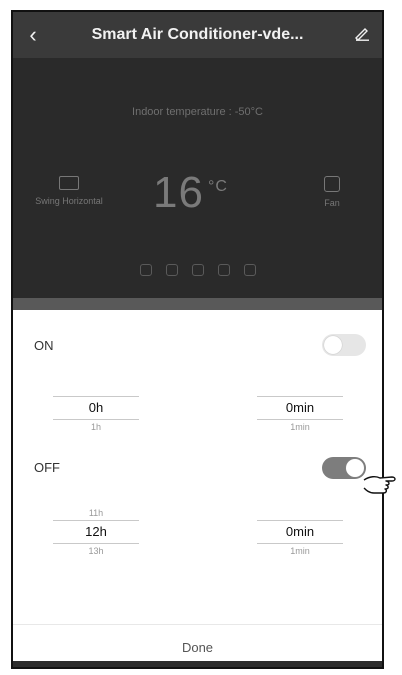 The height and width of the screenshot is (675, 402). Describe the element at coordinates (95, 427) in the screenshot. I see `on-hours-next: 1h` at that location.